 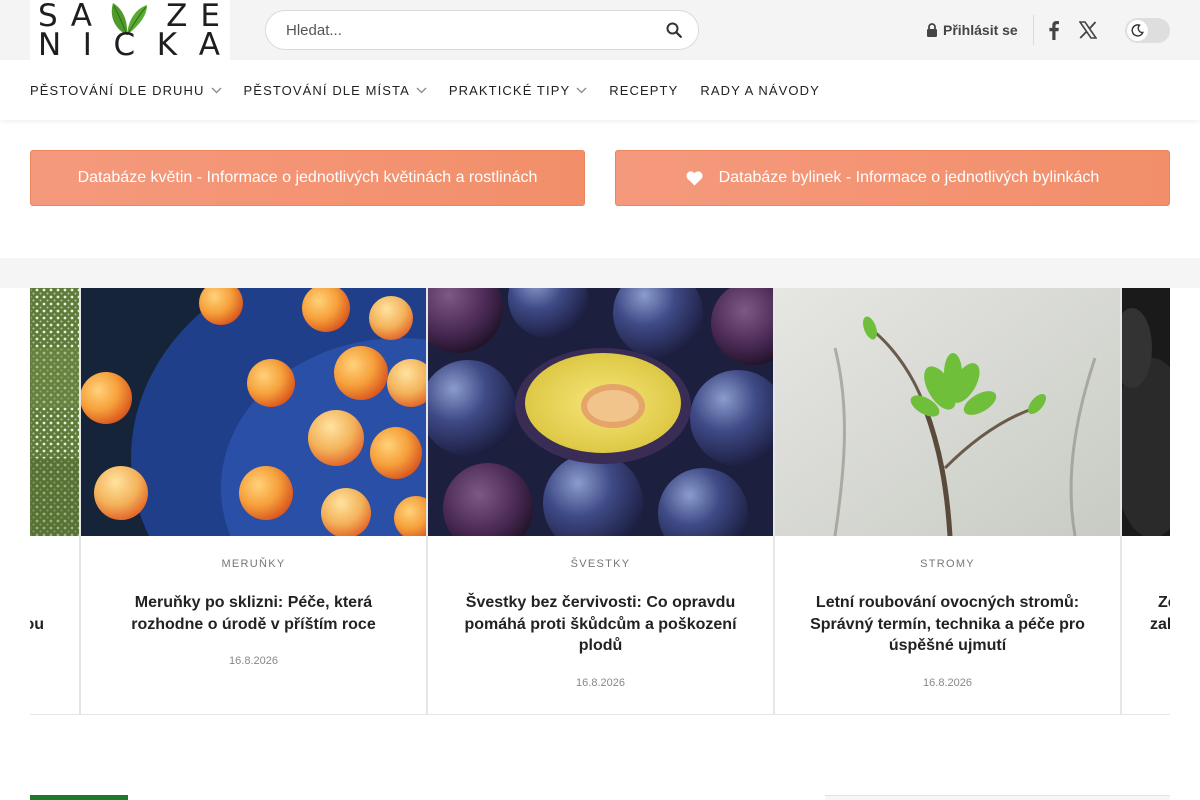 What do you see at coordinates (980, 30) in the screenshot?
I see `login-label: Přihlásit se` at bounding box center [980, 30].